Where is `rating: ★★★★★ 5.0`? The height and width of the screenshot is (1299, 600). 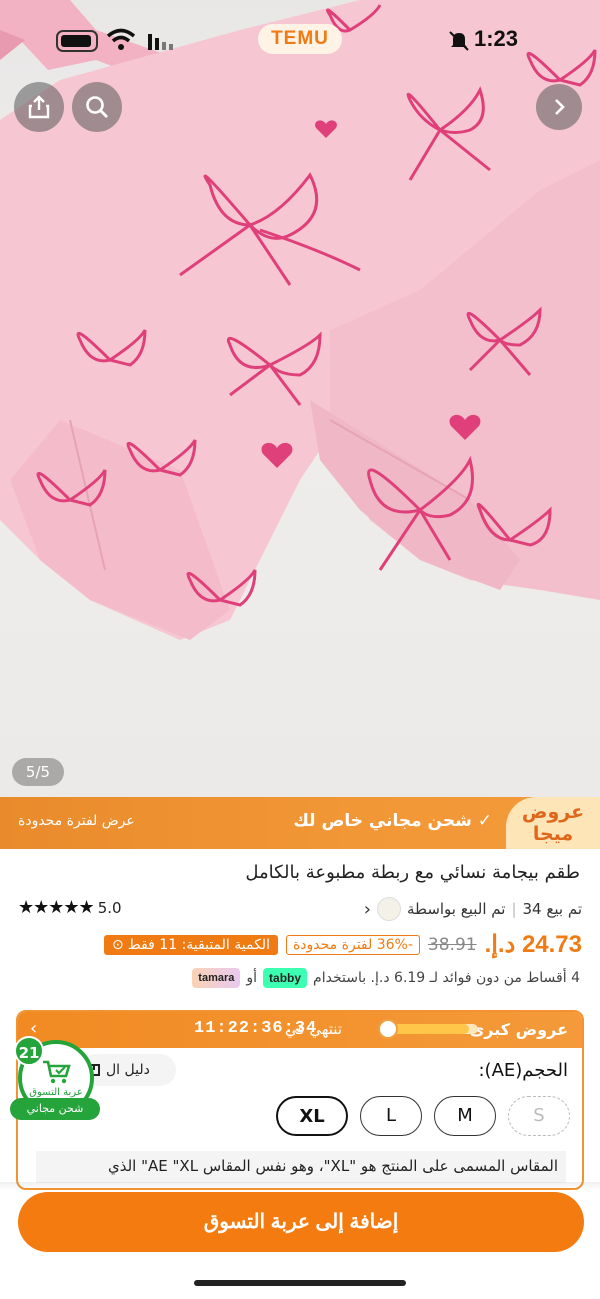
rating: ★★★★★ 5.0 is located at coordinates (70, 907).